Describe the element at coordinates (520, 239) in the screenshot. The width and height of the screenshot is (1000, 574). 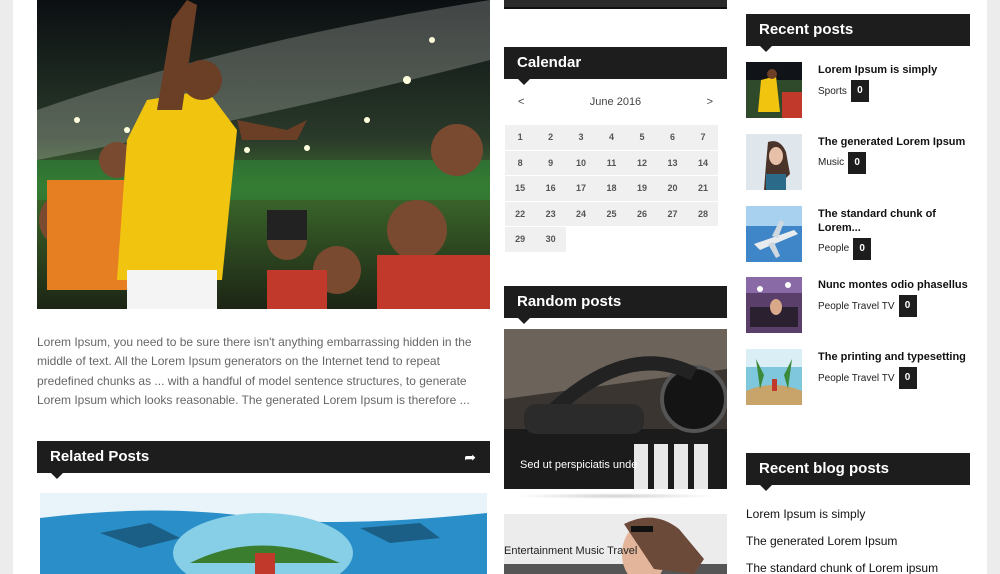
I see `calendar-day: 29` at that location.